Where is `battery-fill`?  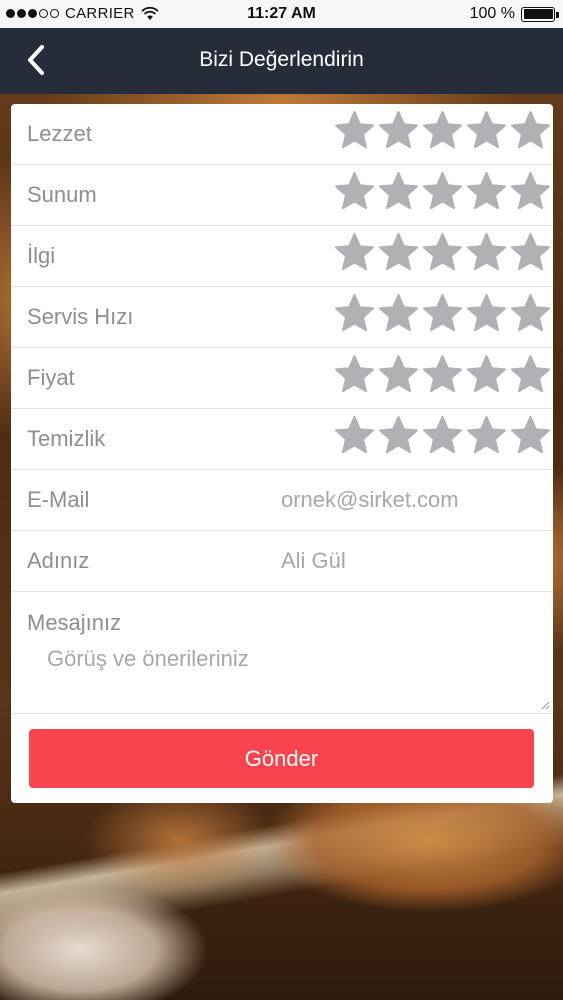
battery-fill is located at coordinates (538, 14).